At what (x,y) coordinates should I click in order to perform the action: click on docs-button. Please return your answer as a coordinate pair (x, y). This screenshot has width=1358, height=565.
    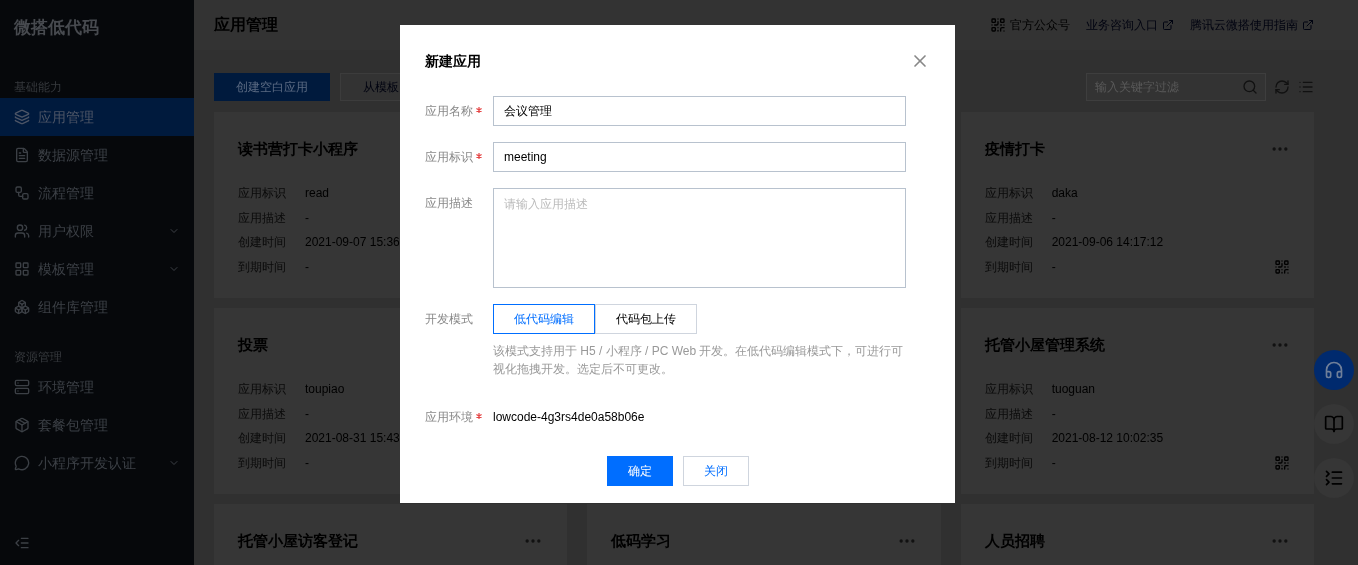
    Looking at the image, I should click on (1334, 424).